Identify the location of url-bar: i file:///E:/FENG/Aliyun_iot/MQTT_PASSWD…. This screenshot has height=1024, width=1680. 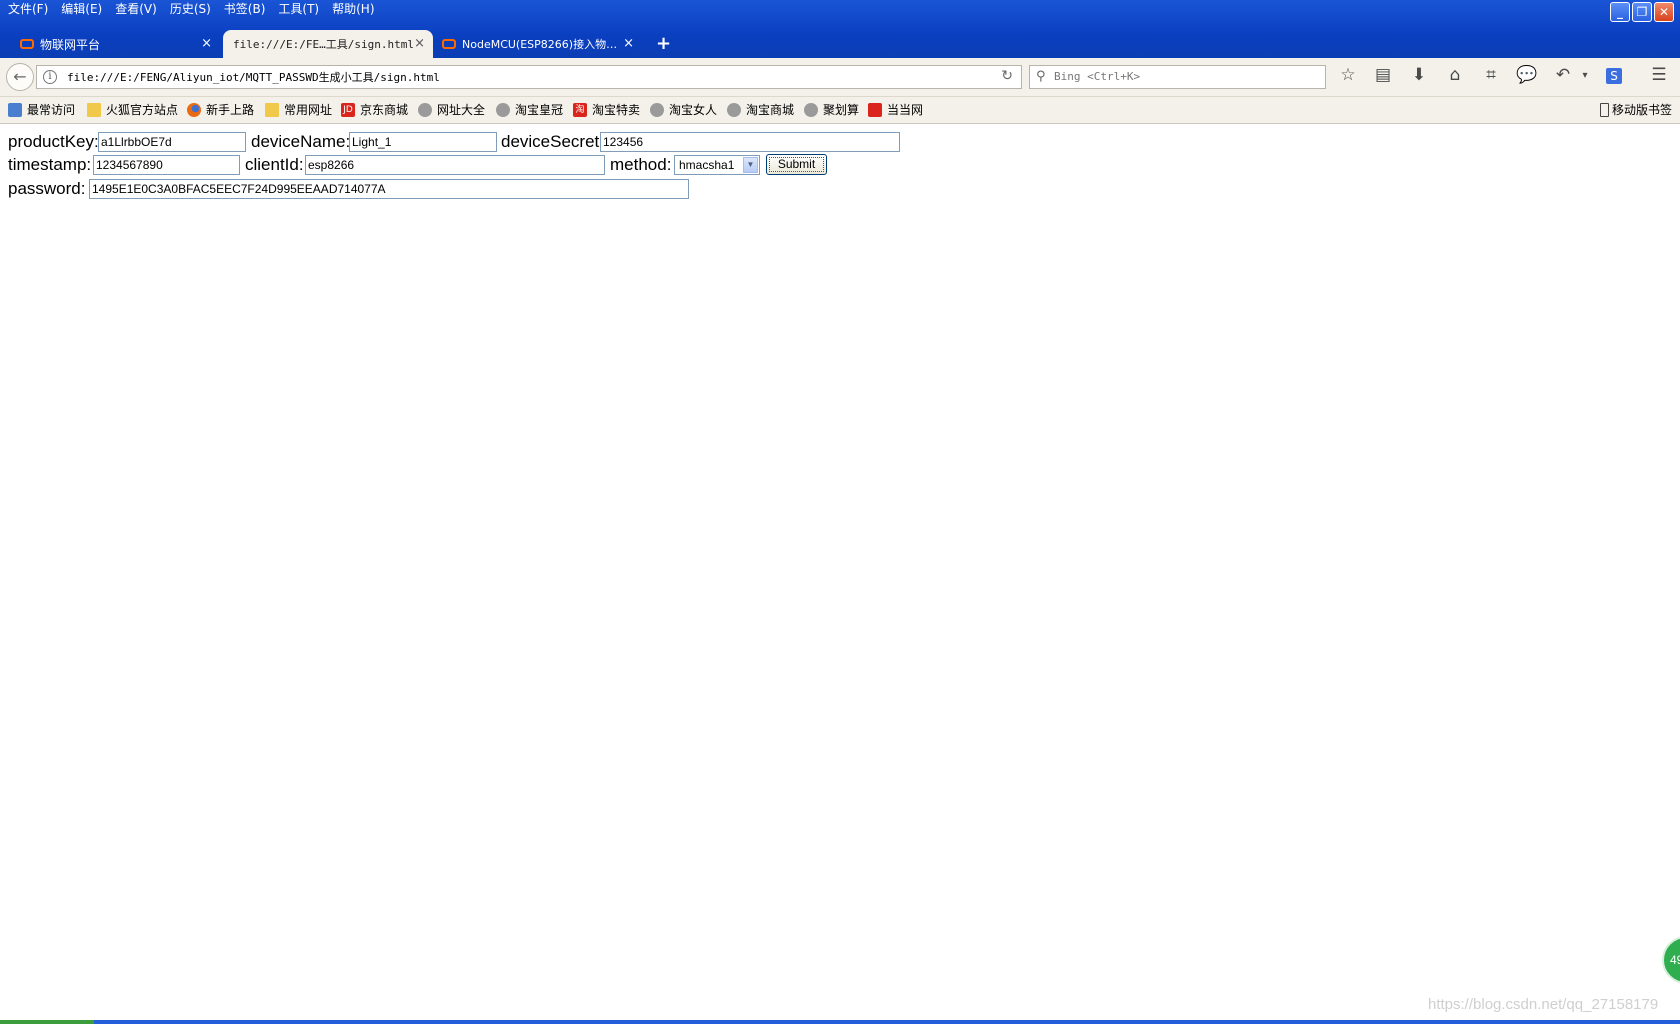
(529, 77).